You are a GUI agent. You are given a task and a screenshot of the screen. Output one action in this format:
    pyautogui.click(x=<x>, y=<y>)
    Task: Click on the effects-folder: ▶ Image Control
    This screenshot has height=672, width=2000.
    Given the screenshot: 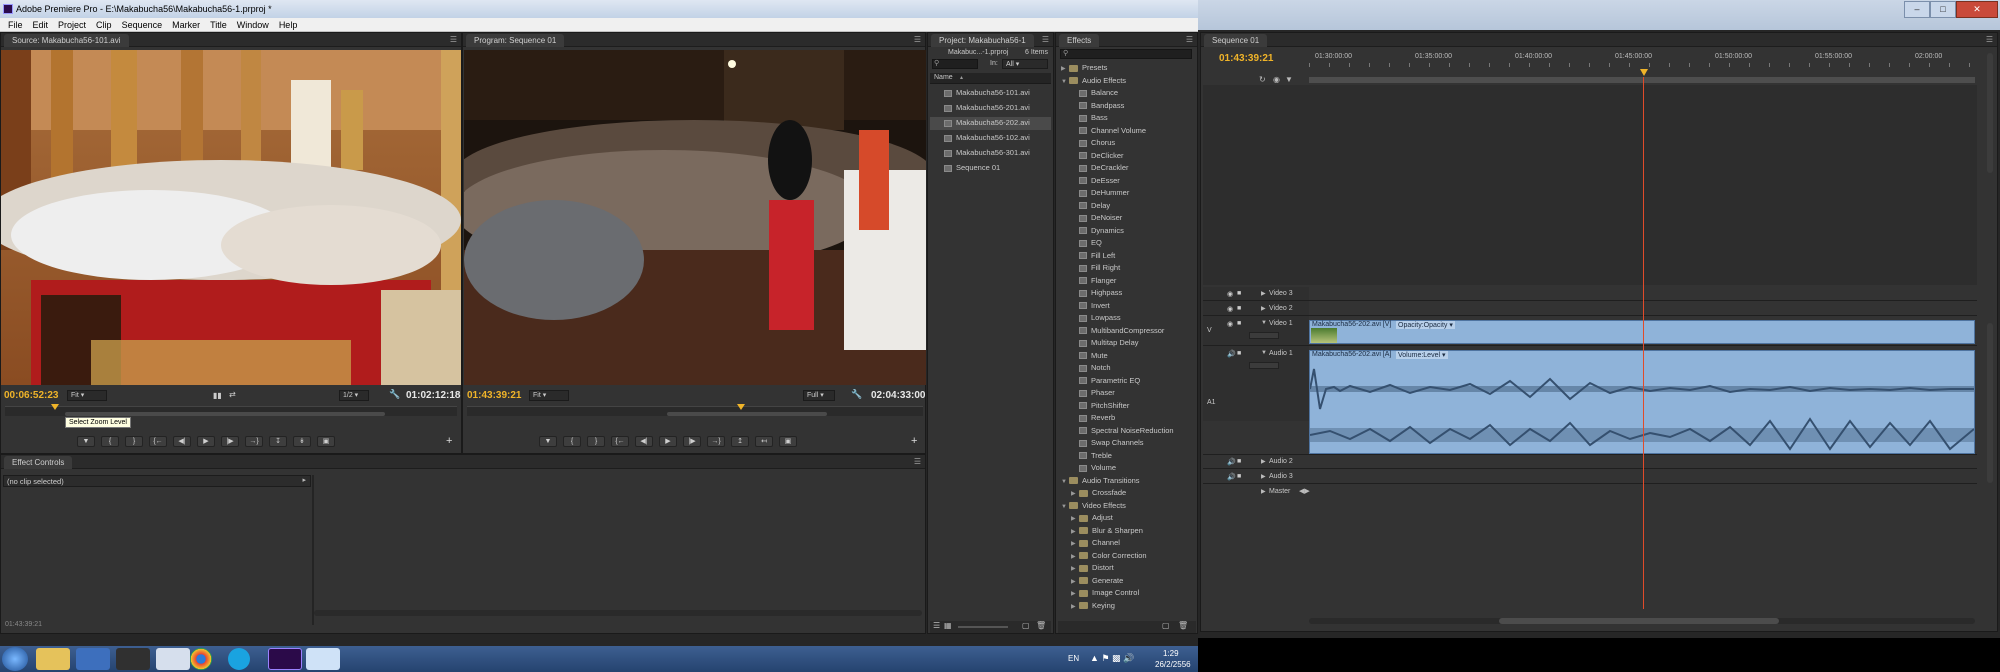 What is the action you would take?
    pyautogui.click(x=1127, y=593)
    